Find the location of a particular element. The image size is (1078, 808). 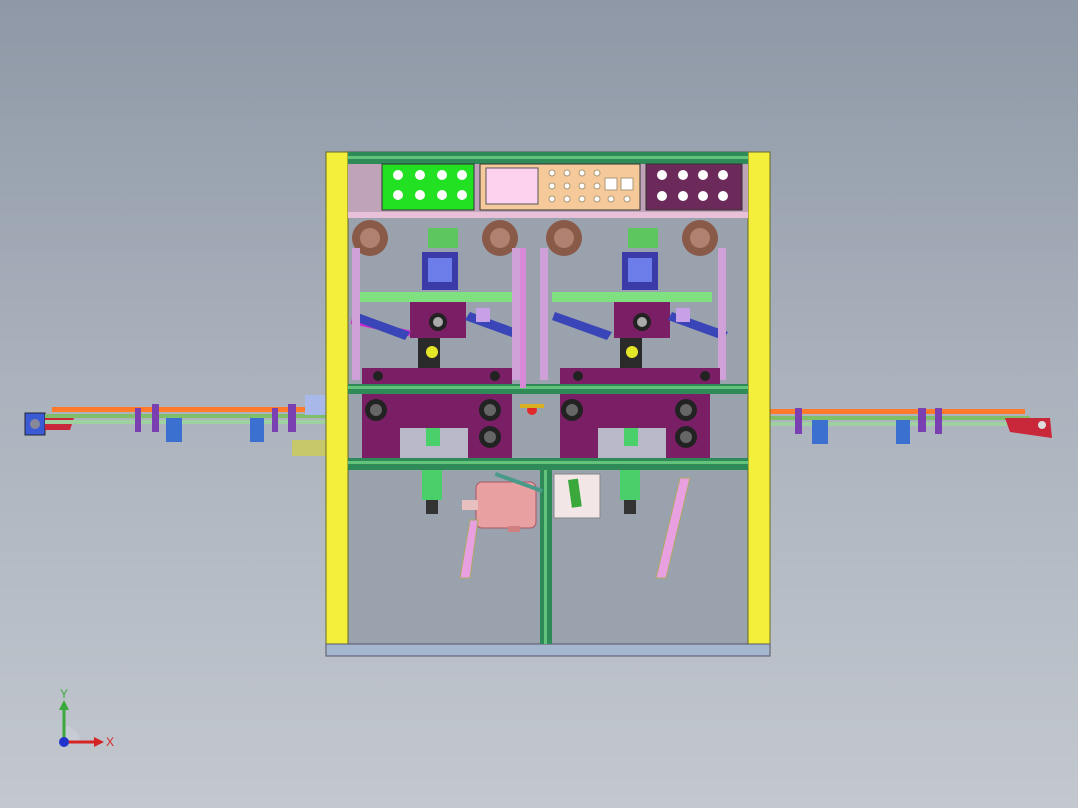

axis-triad: Y X is located at coordinates (86, 718).